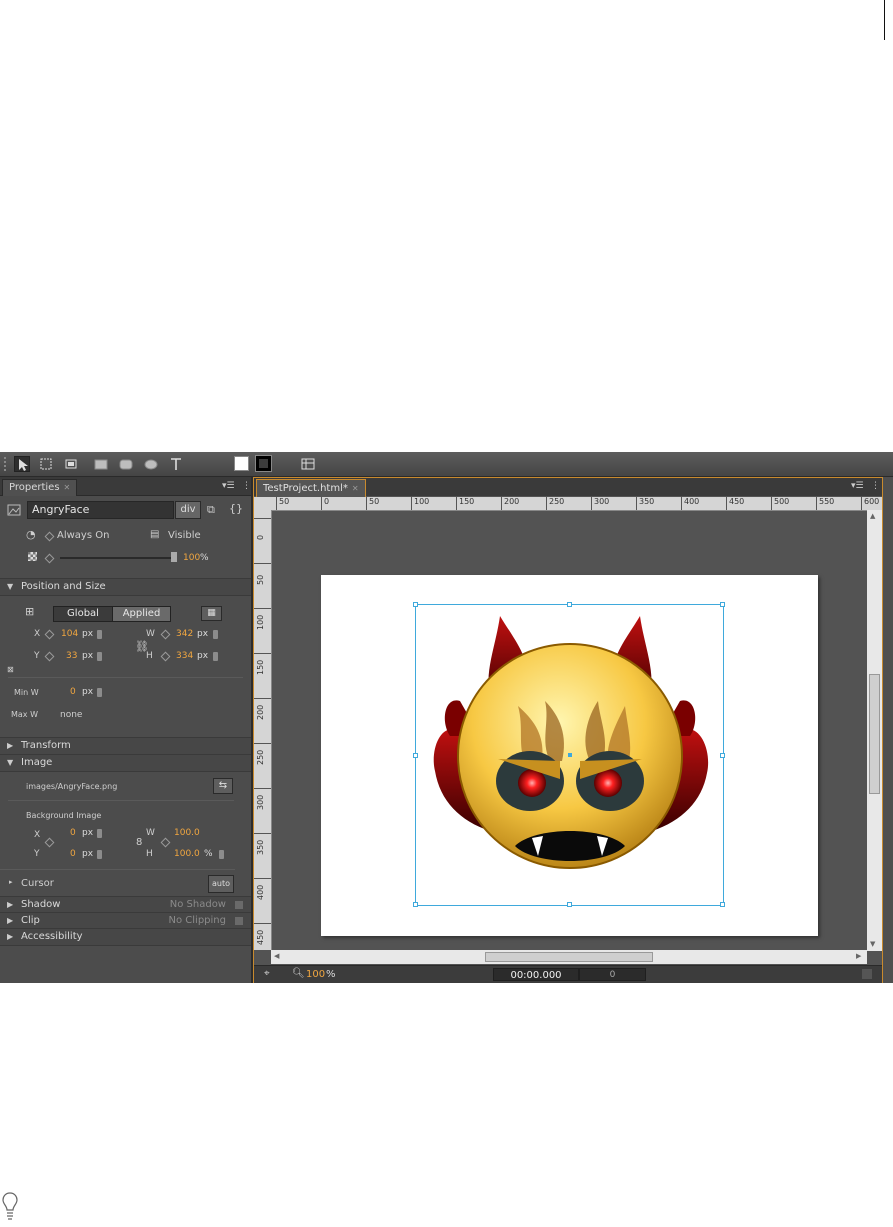 This screenshot has width=893, height=1227. What do you see at coordinates (211, 613) in the screenshot?
I see `coordinate-space-icon: ▦` at bounding box center [211, 613].